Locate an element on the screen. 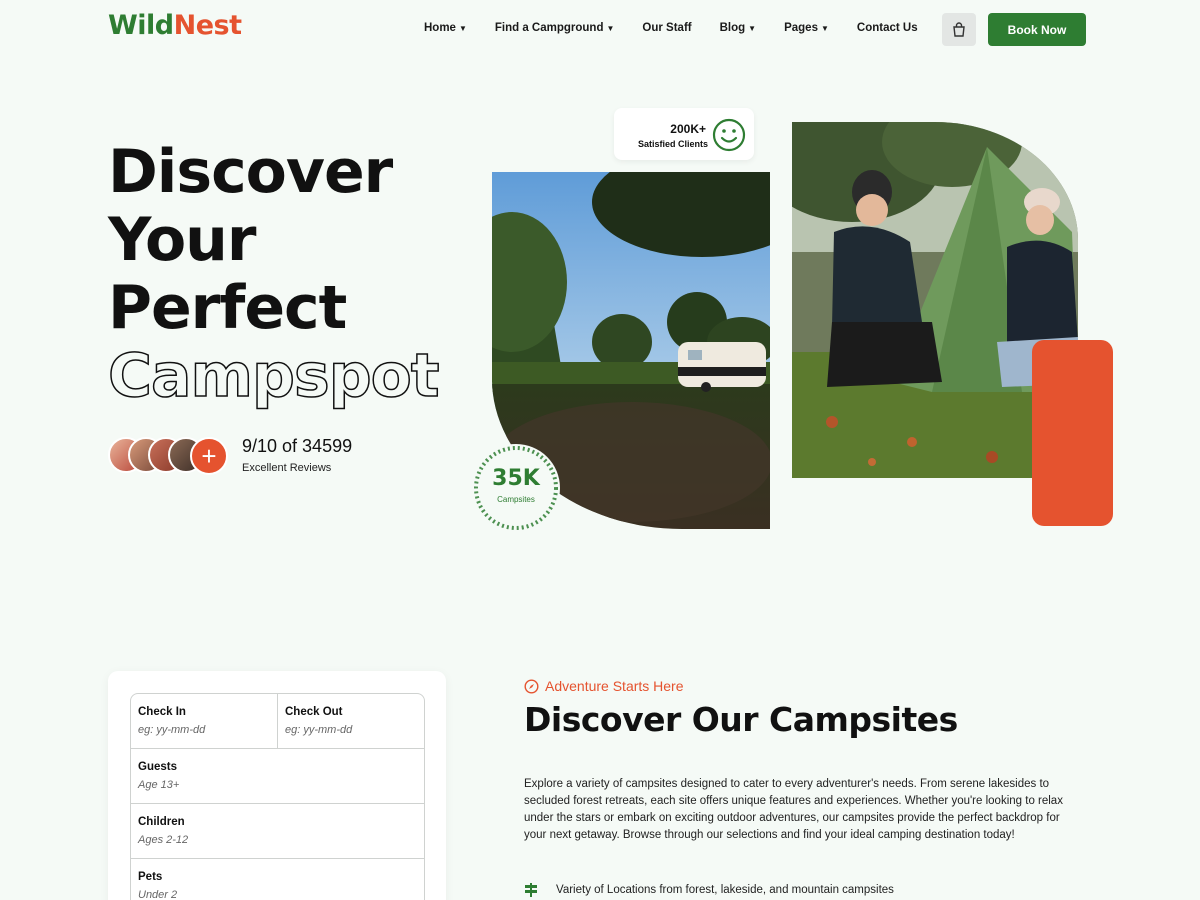 This screenshot has width=1200, height=900. logo-part-wild: Wild is located at coordinates (141, 25).